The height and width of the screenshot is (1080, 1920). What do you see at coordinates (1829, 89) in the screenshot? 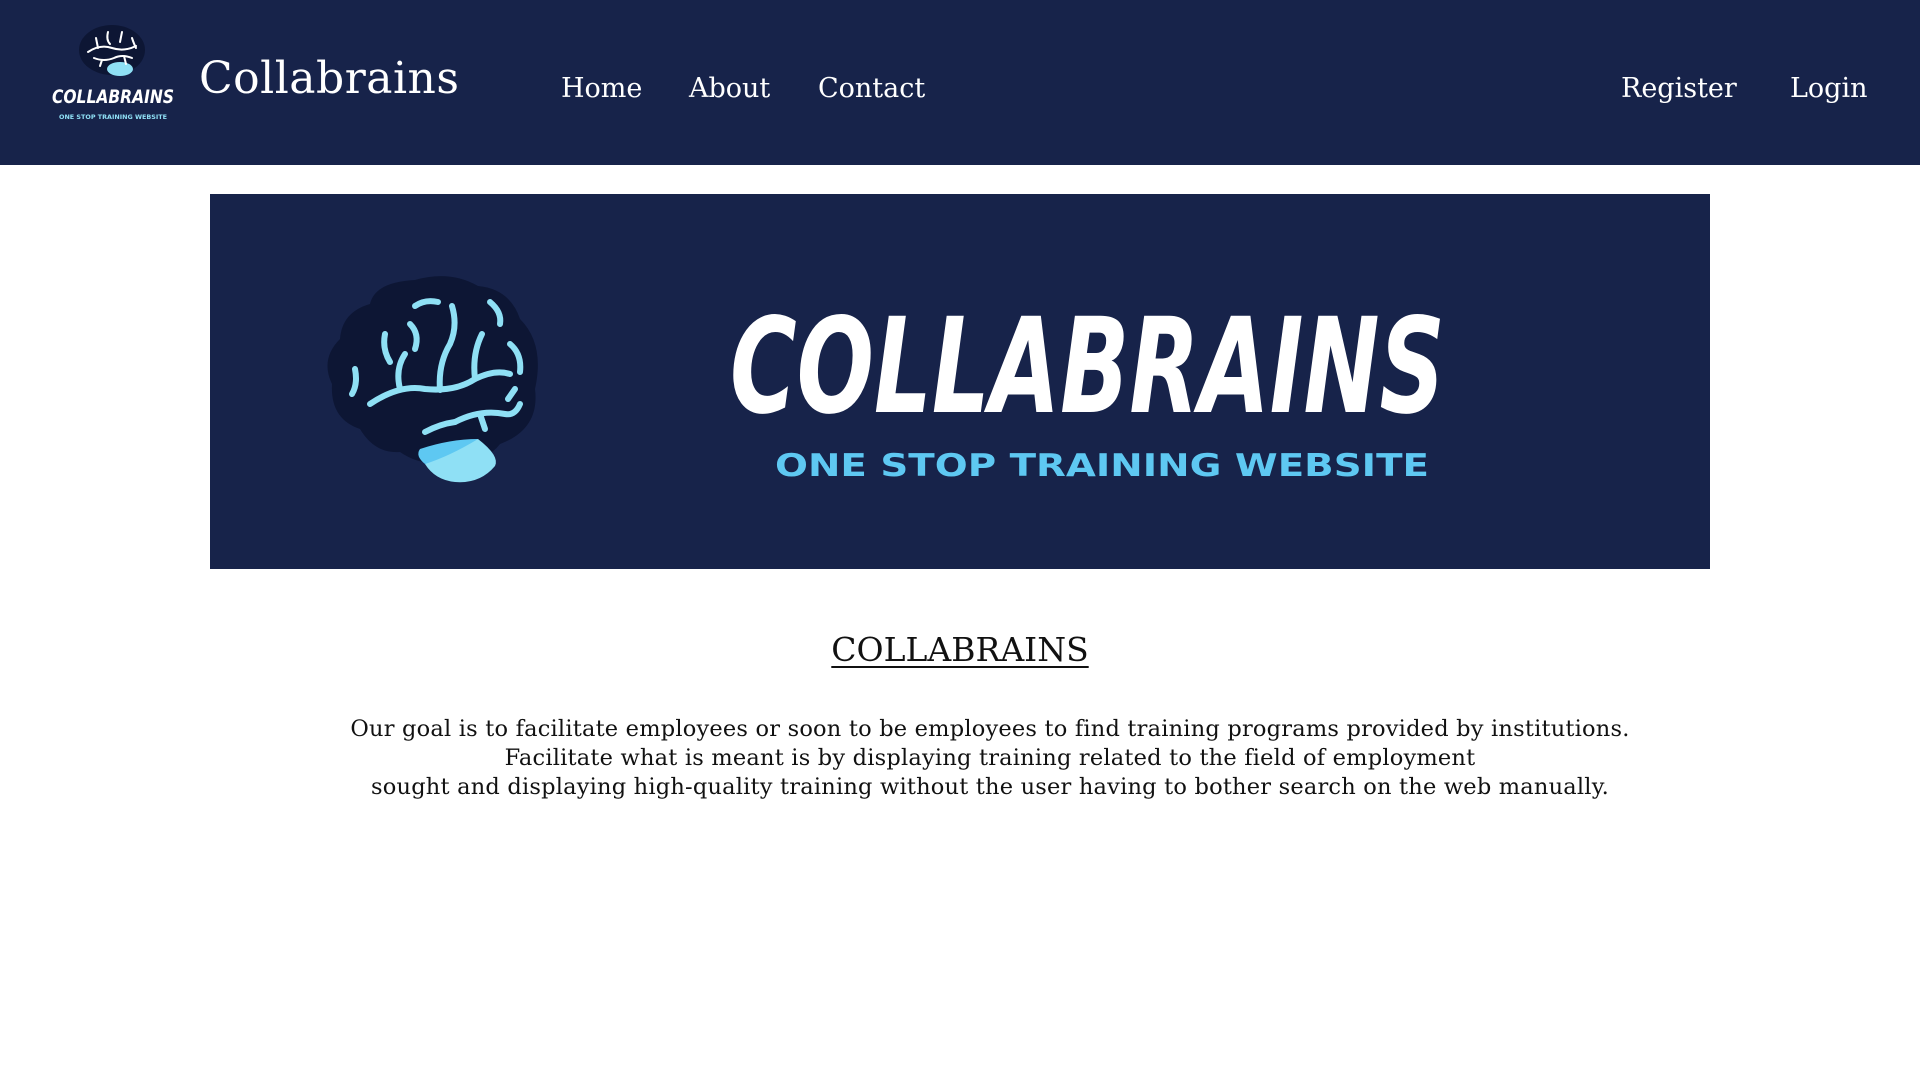
I see `login-link: Login` at bounding box center [1829, 89].